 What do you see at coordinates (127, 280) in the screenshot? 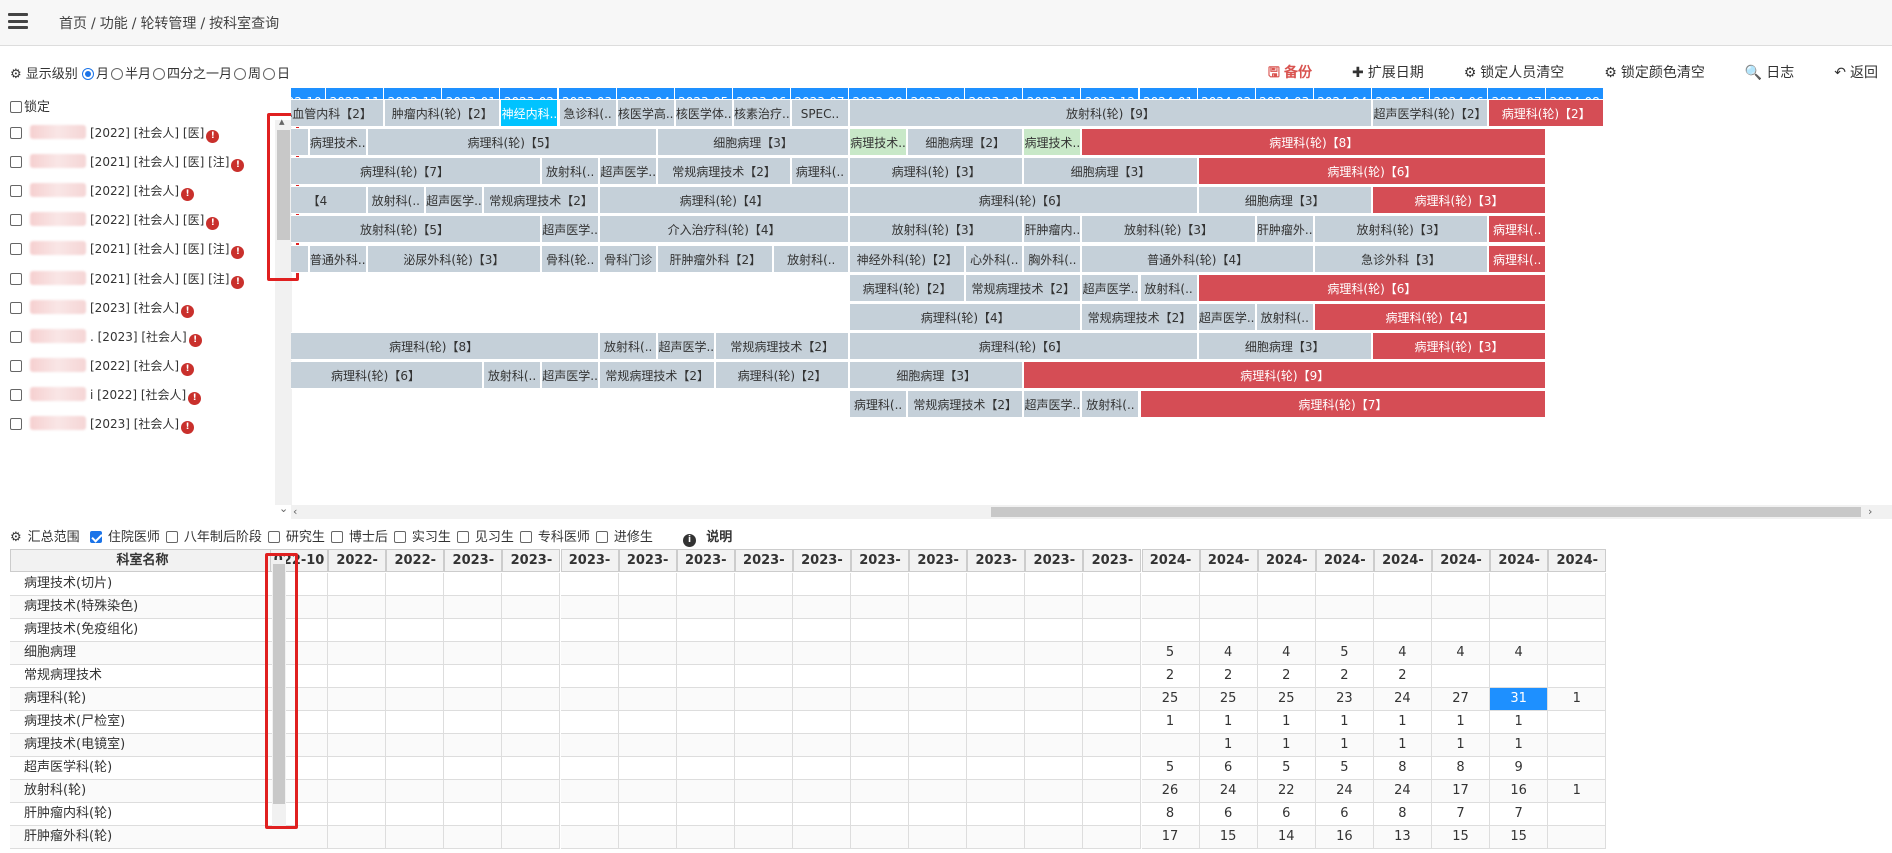
I see `person-row: [2021] [社会人] [医] [注]!` at bounding box center [127, 280].